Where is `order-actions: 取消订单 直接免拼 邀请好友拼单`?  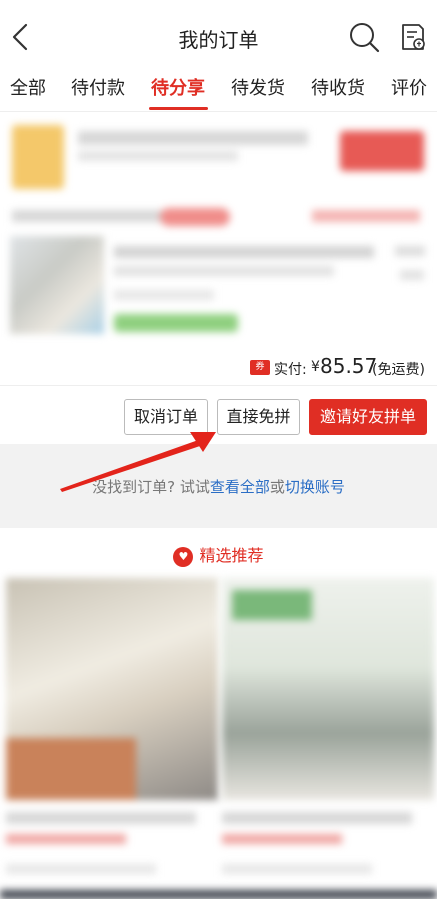
order-actions: 取消订单 直接免拼 邀请好友拼单 is located at coordinates (218, 416).